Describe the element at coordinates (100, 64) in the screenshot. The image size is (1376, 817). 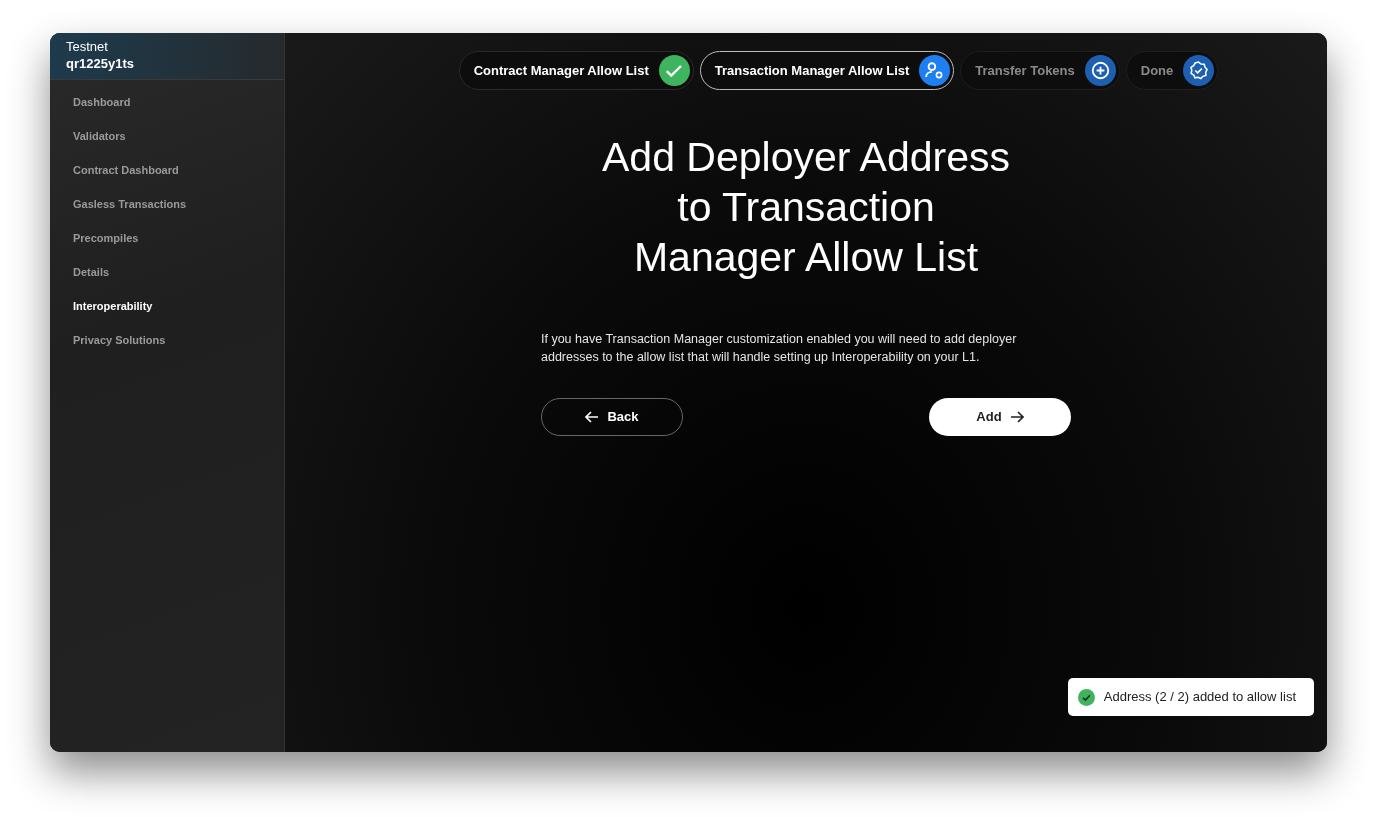
I see `chain-name: qr1225y1ts` at that location.